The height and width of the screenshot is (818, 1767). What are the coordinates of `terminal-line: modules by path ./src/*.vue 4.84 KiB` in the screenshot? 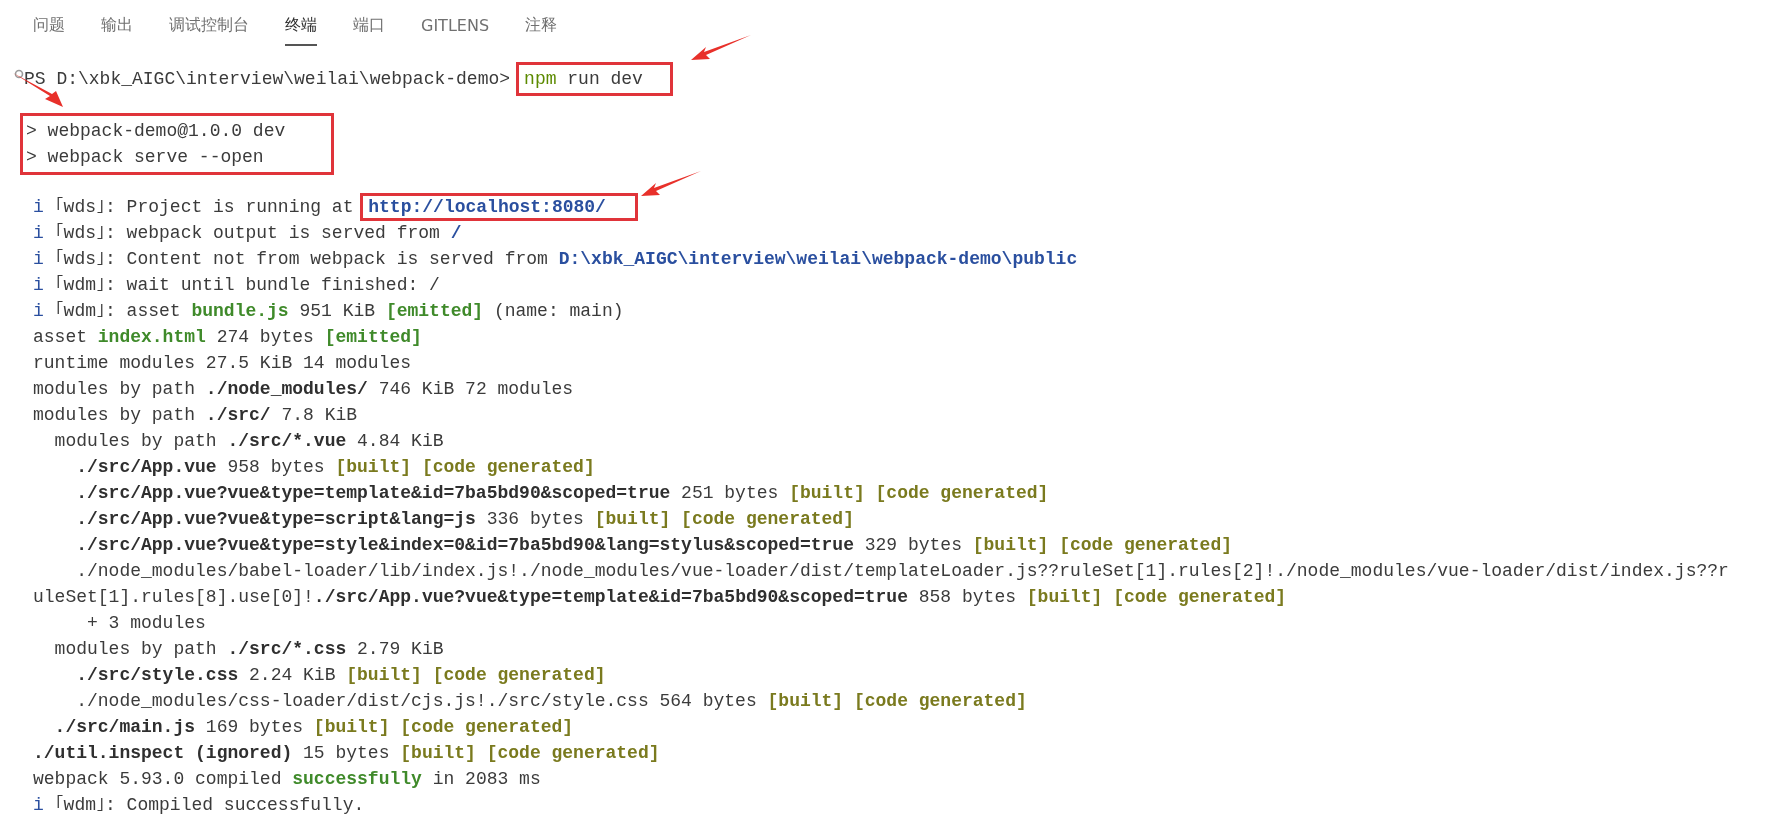 It's located at (249, 441).